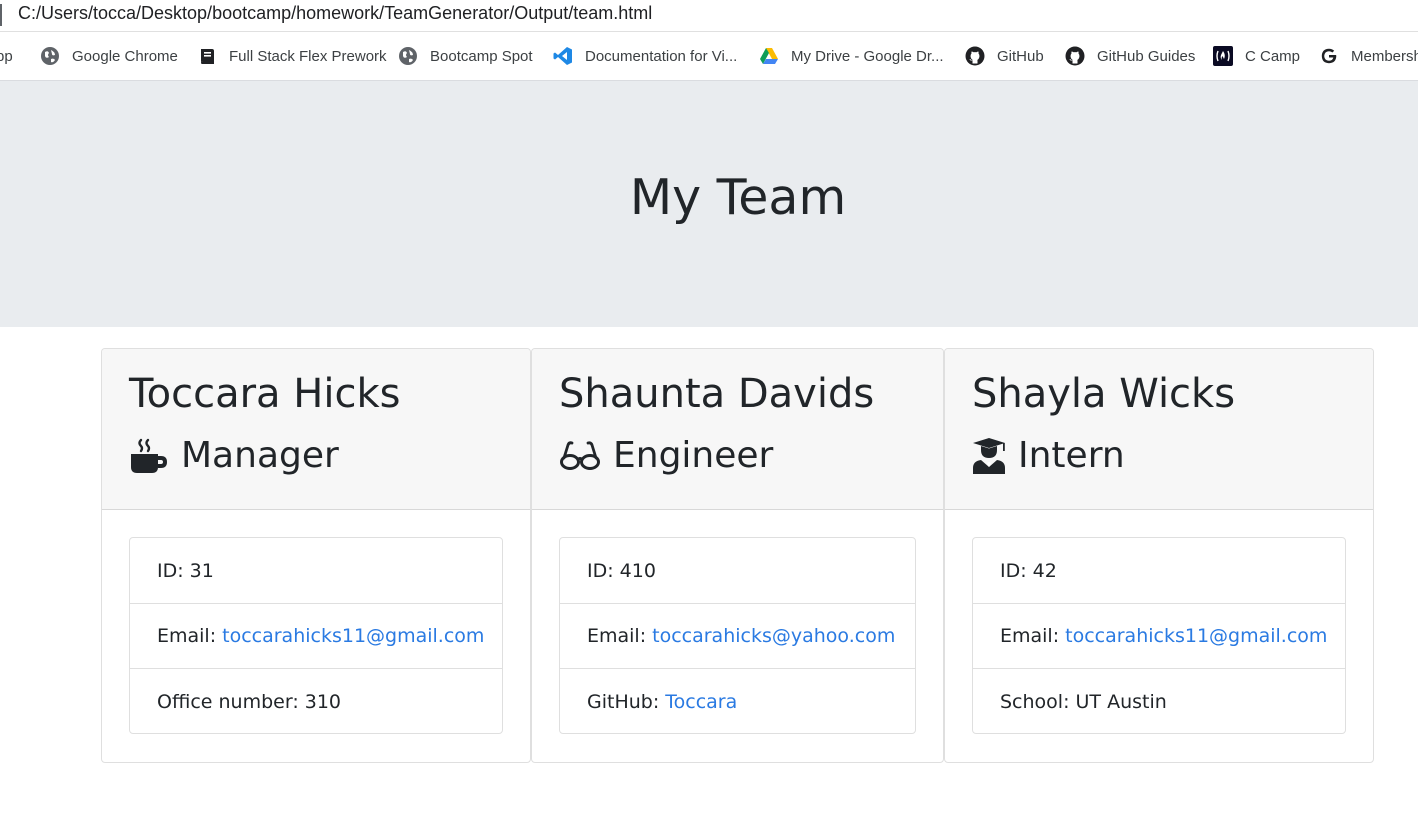 This screenshot has height=826, width=1418. Describe the element at coordinates (260, 455) in the screenshot. I see `role-label: Manager` at that location.